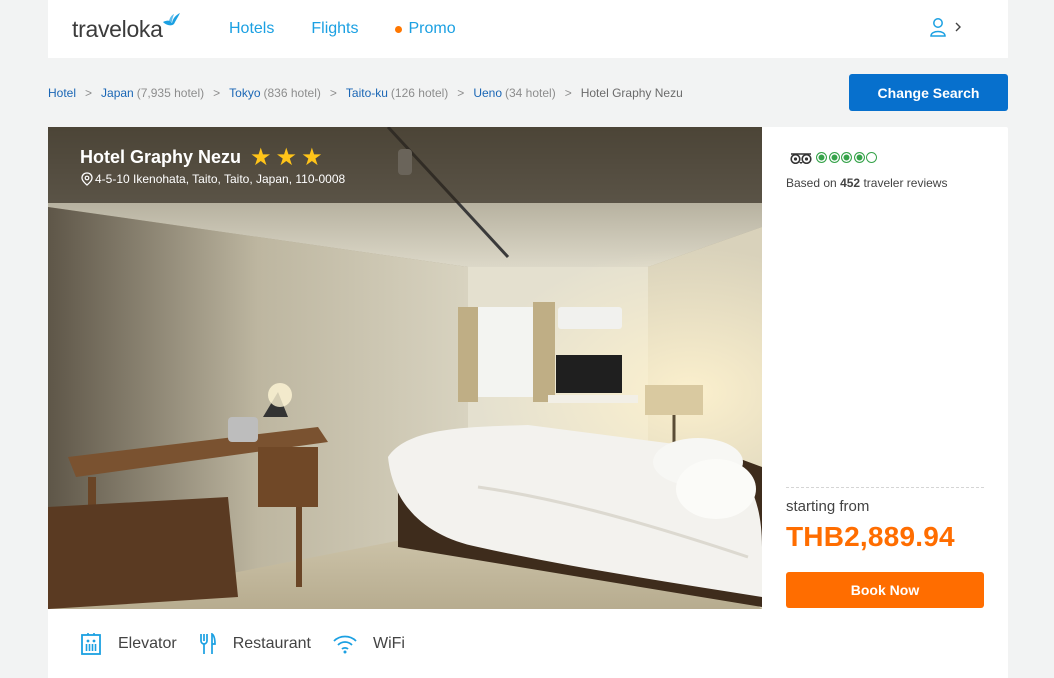  What do you see at coordinates (905, 183) in the screenshot?
I see `reviews-suffix: traveler reviews` at bounding box center [905, 183].